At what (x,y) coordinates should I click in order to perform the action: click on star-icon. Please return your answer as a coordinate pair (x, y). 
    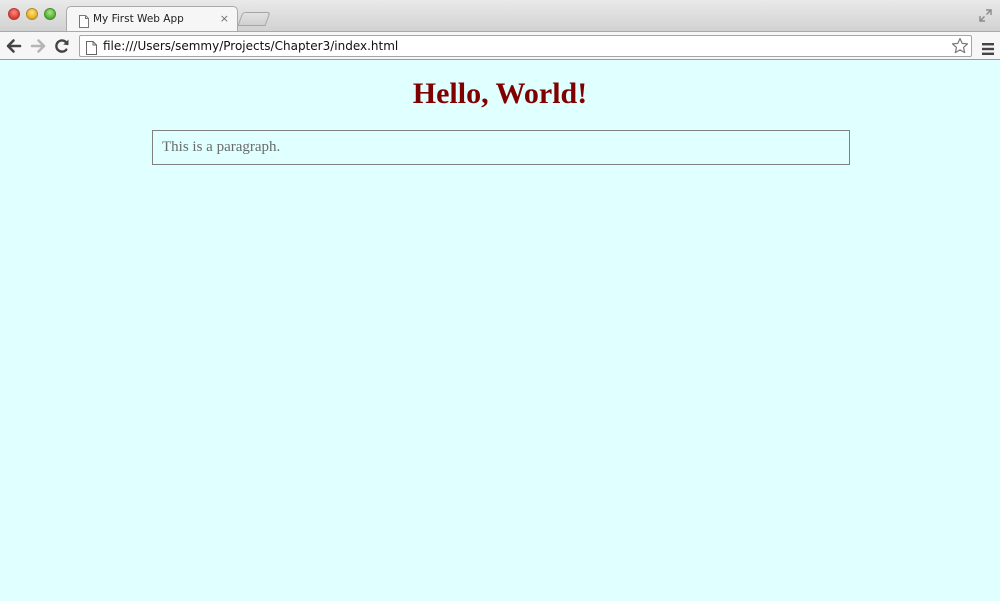
    Looking at the image, I should click on (960, 48).